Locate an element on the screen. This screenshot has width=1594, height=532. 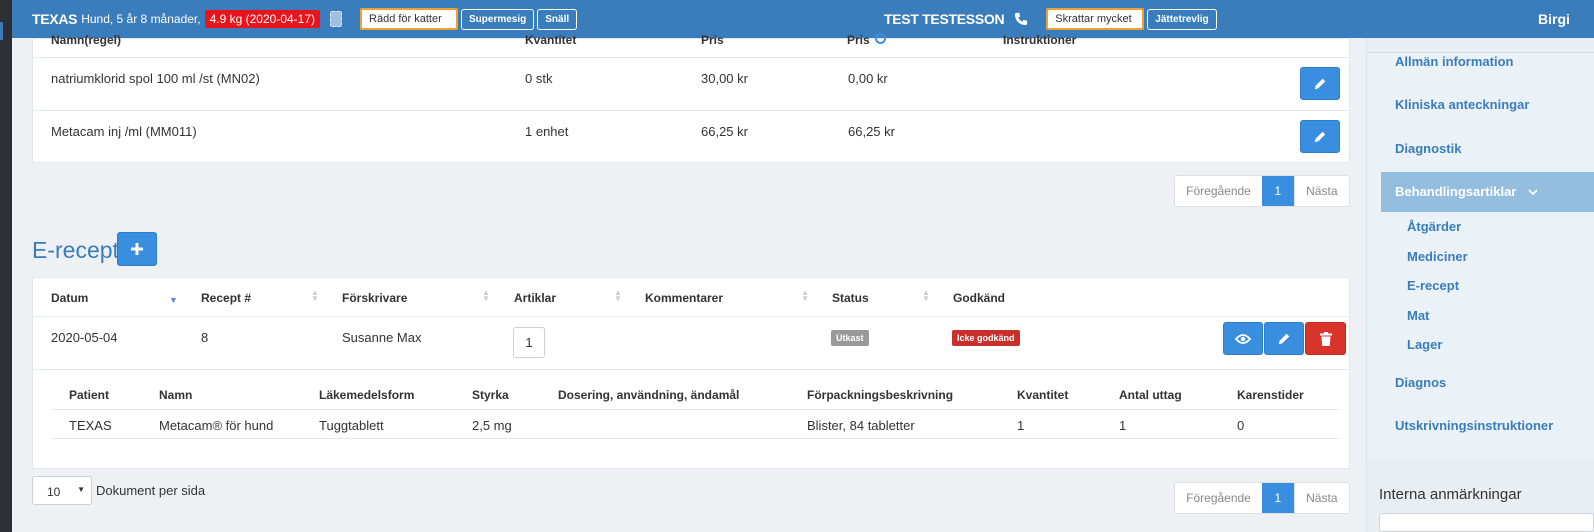
article-price: 66,25 kr is located at coordinates (724, 131).